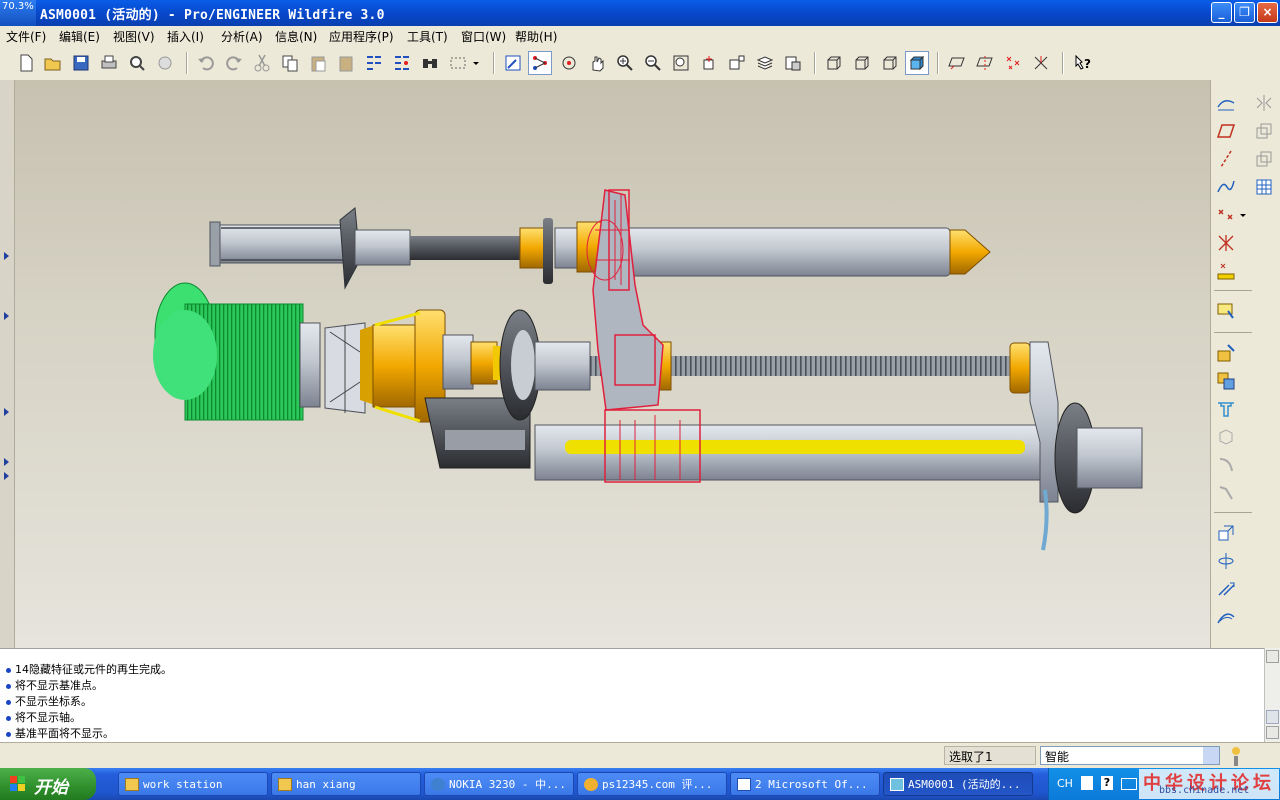 This screenshot has height=800, width=1280. What do you see at coordinates (262, 63) in the screenshot?
I see `cut-icon` at bounding box center [262, 63].